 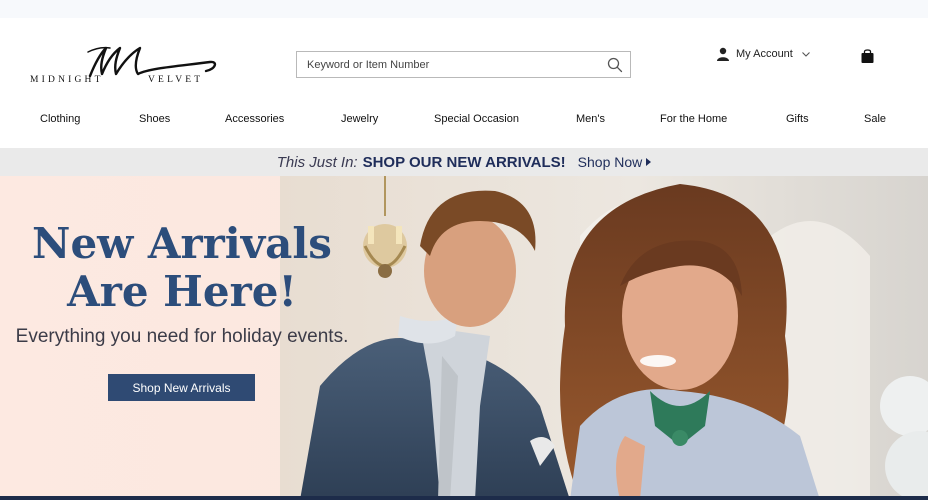 I want to click on nav-item-mens: Men's, so click(x=590, y=119).